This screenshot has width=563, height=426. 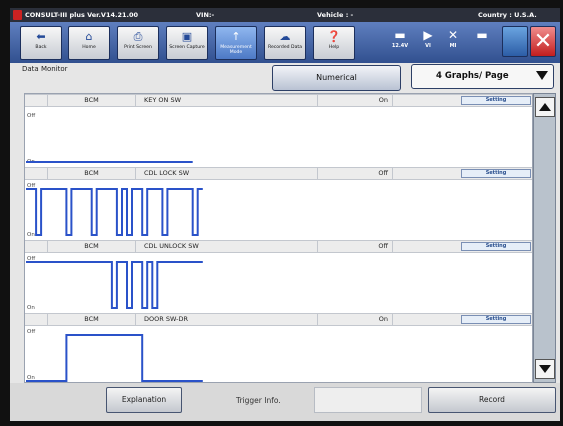 What do you see at coordinates (335, 15) in the screenshot?
I see `vehicle-label: Vehicle : -` at bounding box center [335, 15].